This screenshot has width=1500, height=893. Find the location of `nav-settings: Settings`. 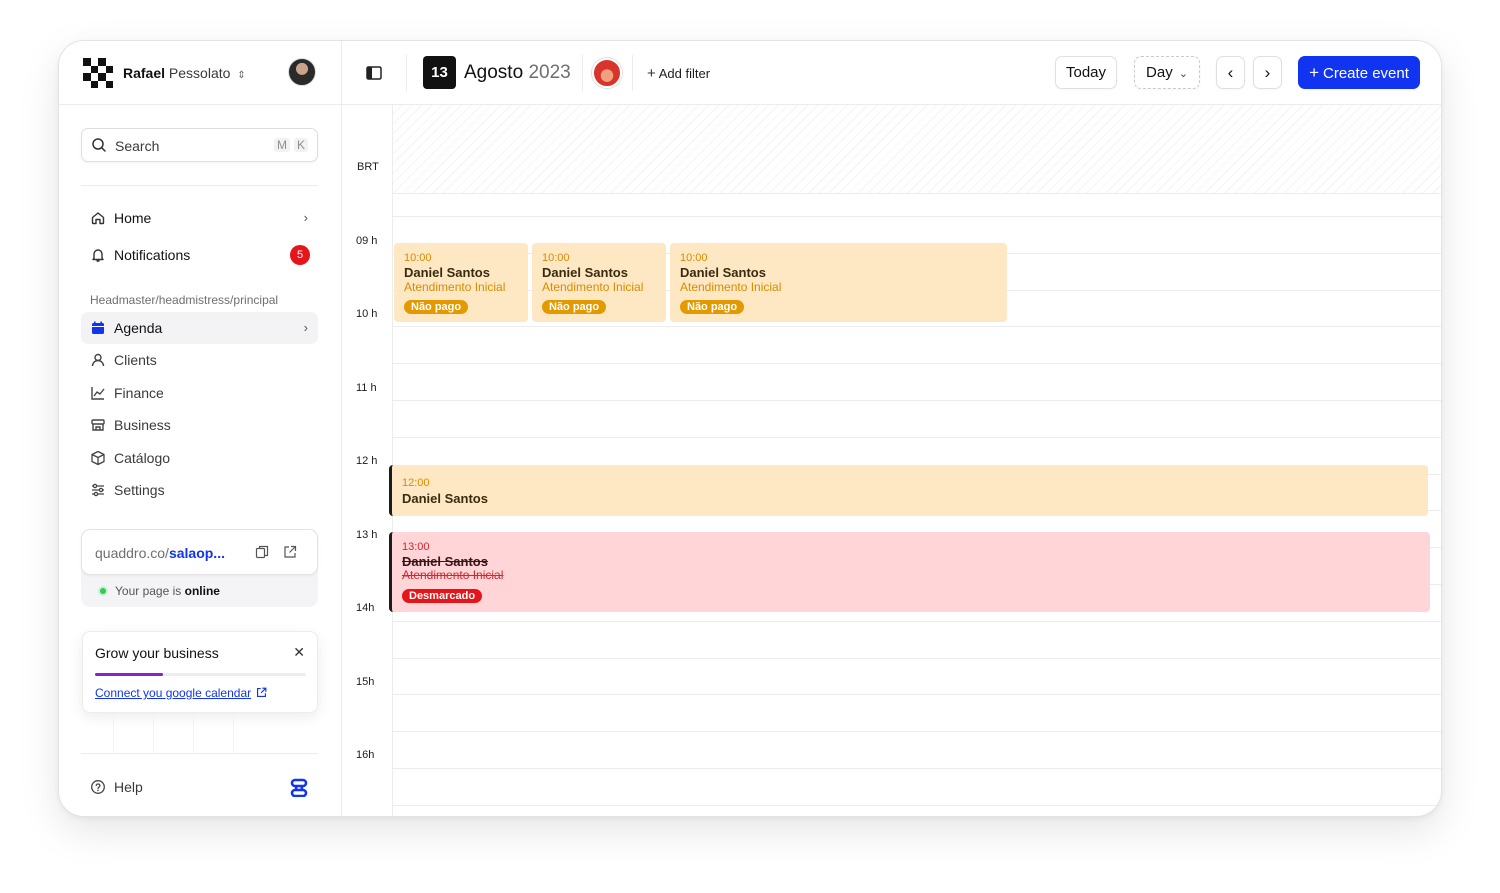

nav-settings: Settings is located at coordinates (199, 490).